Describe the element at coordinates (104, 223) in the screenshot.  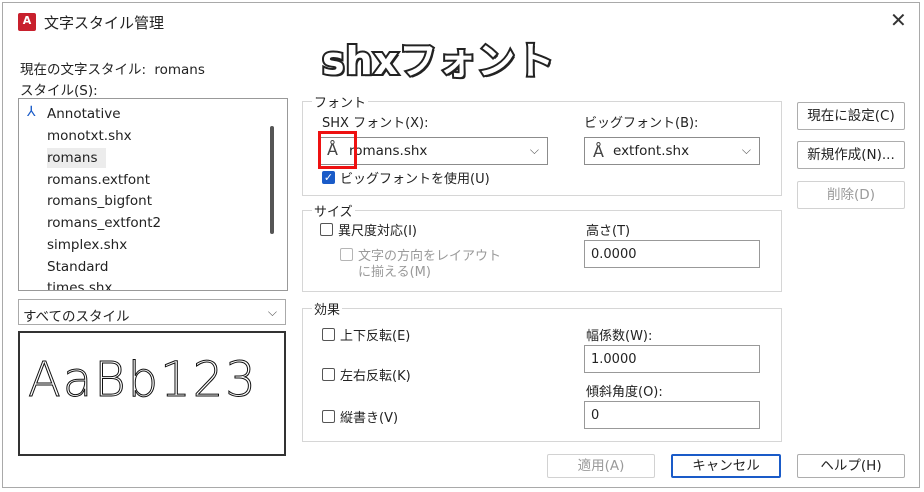
I see `list-item: romans_extfont2` at that location.